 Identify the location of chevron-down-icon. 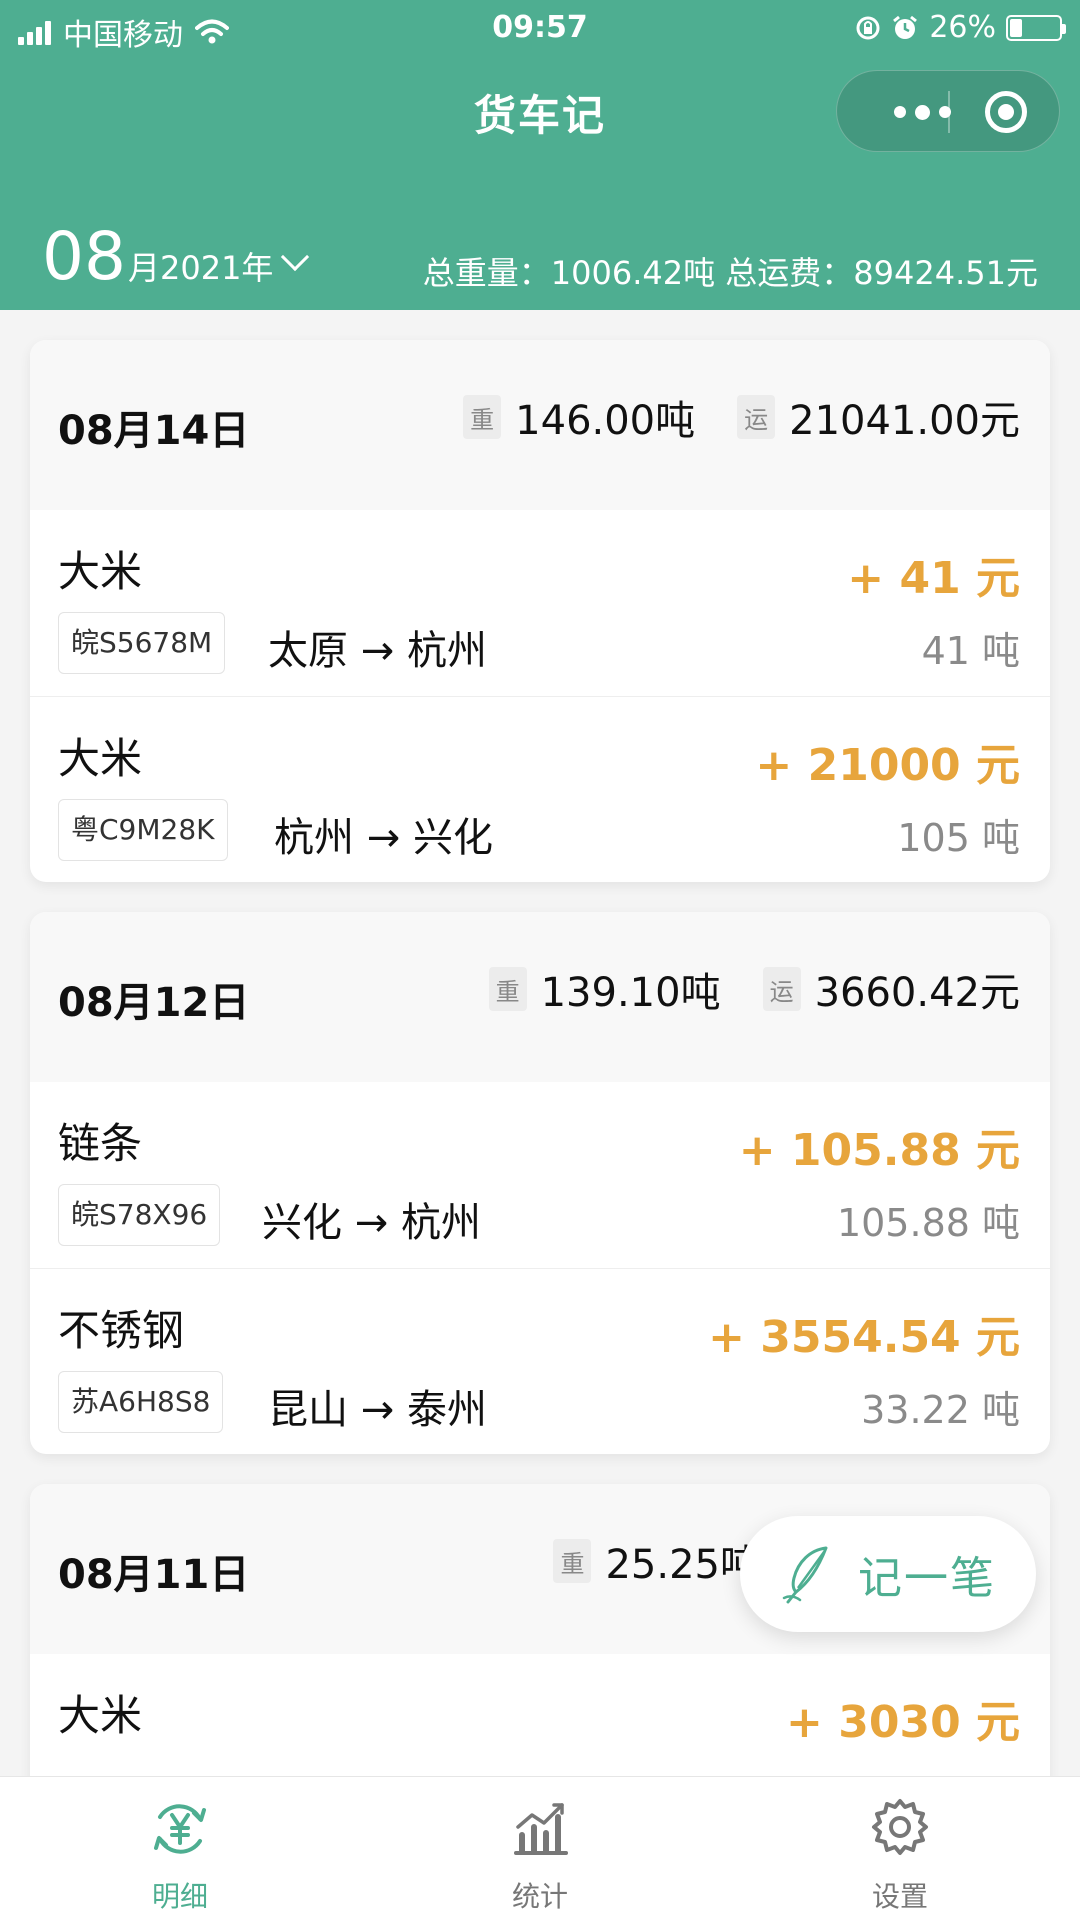
(295, 257).